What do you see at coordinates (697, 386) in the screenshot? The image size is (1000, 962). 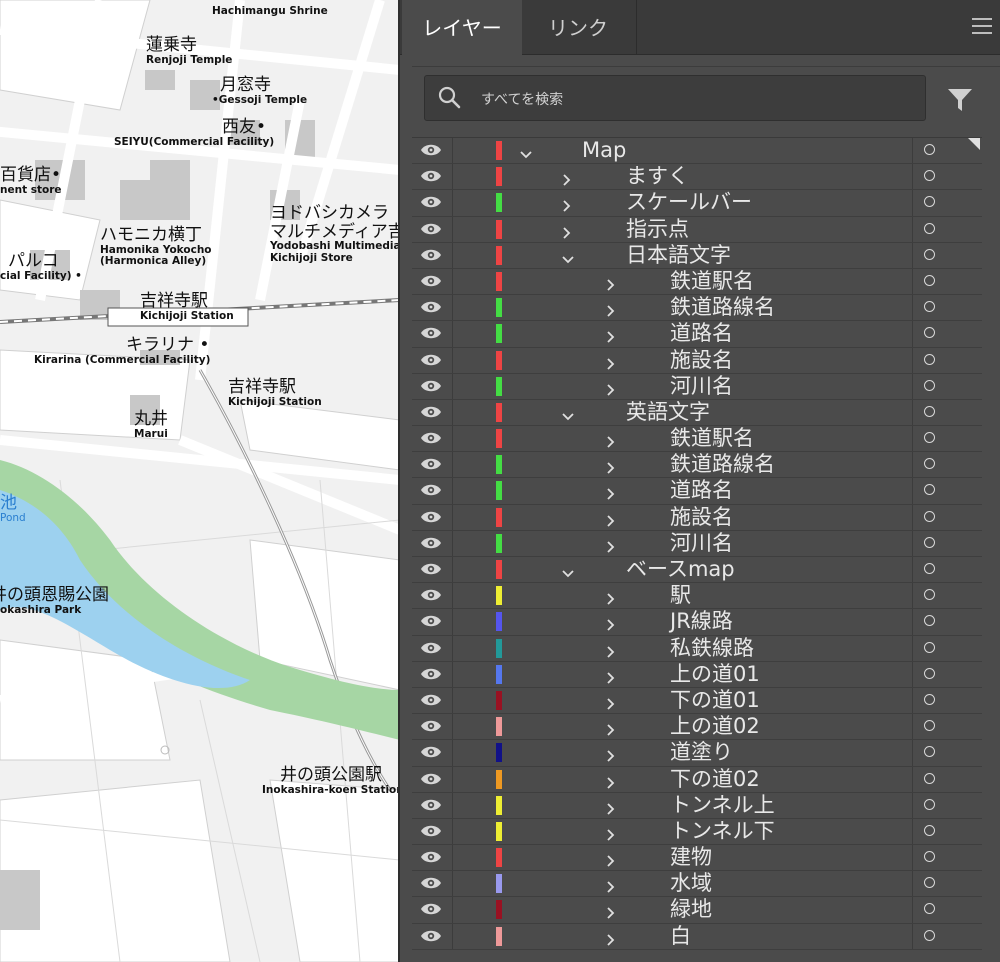 I see `layer-row: 河川名` at bounding box center [697, 386].